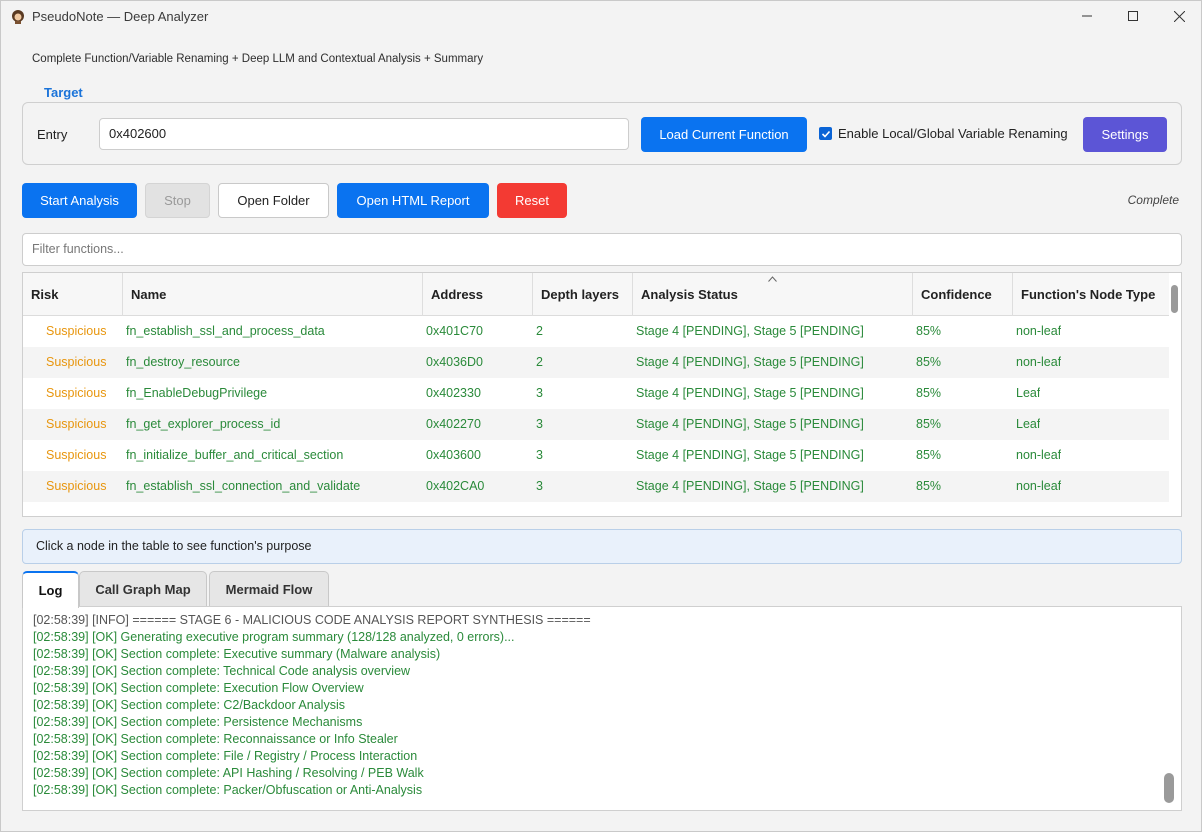  I want to click on settings-button: Settings, so click(1125, 134).